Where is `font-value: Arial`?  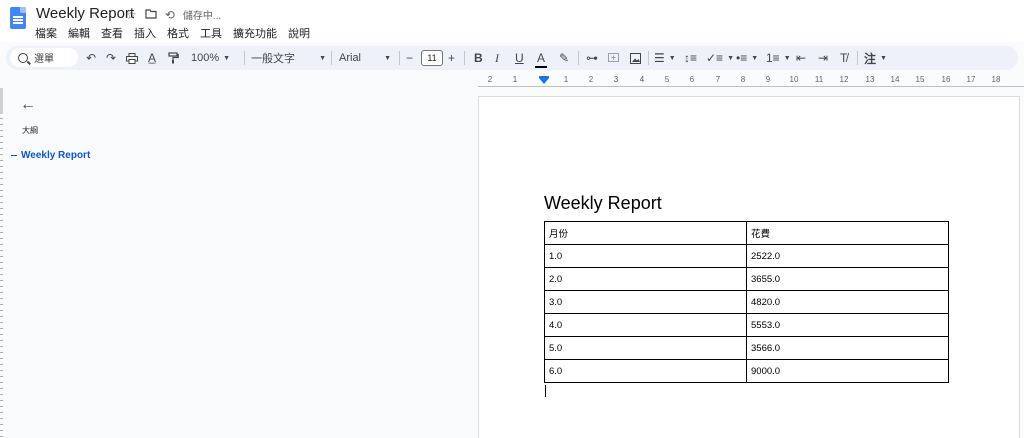 font-value: Arial is located at coordinates (350, 58).